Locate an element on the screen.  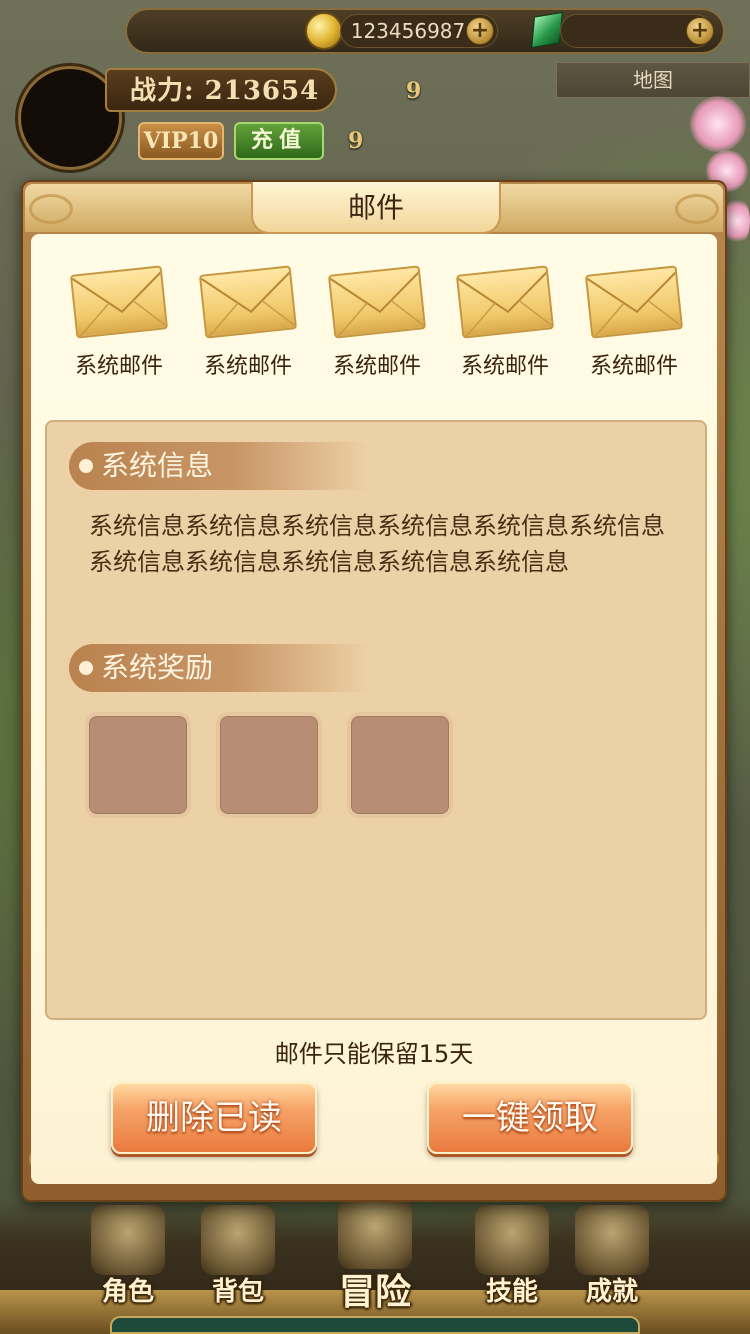
nav-label: 冒险 is located at coordinates (374, 1292).